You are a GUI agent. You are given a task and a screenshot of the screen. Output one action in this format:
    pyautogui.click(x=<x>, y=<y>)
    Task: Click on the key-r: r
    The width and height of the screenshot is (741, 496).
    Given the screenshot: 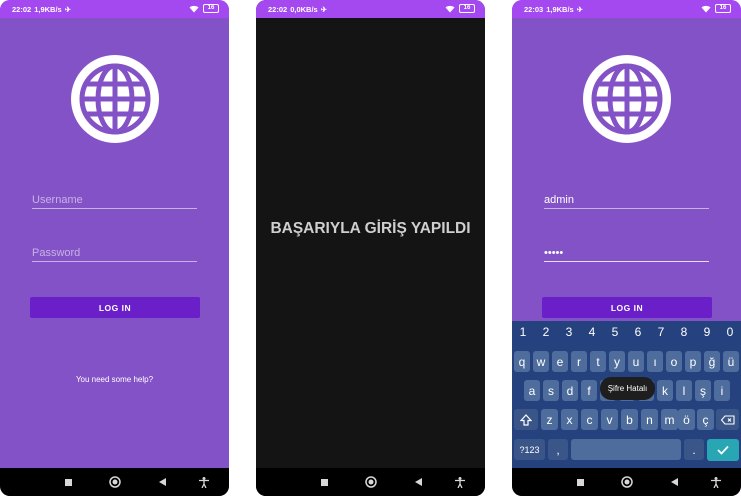 What is the action you would take?
    pyautogui.click(x=579, y=361)
    